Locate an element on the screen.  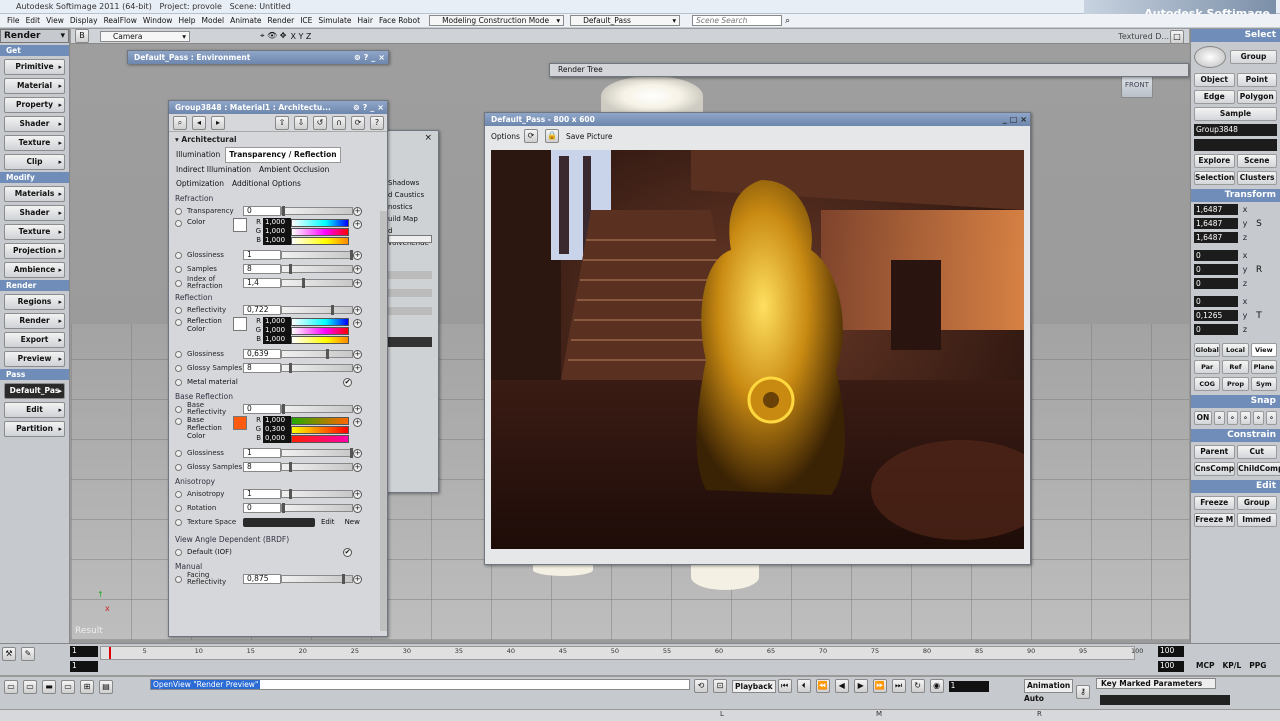
mcp-button-freeze: Freeze is located at coordinates (1214, 503).